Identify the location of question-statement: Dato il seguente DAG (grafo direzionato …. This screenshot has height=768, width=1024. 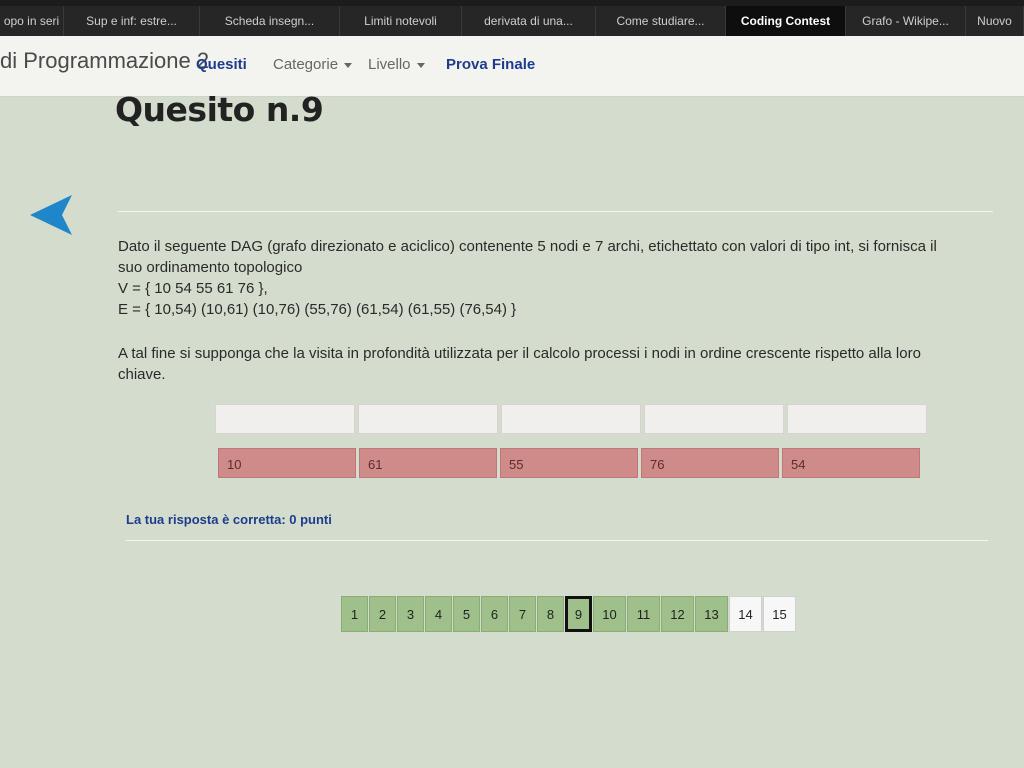
(527, 257).